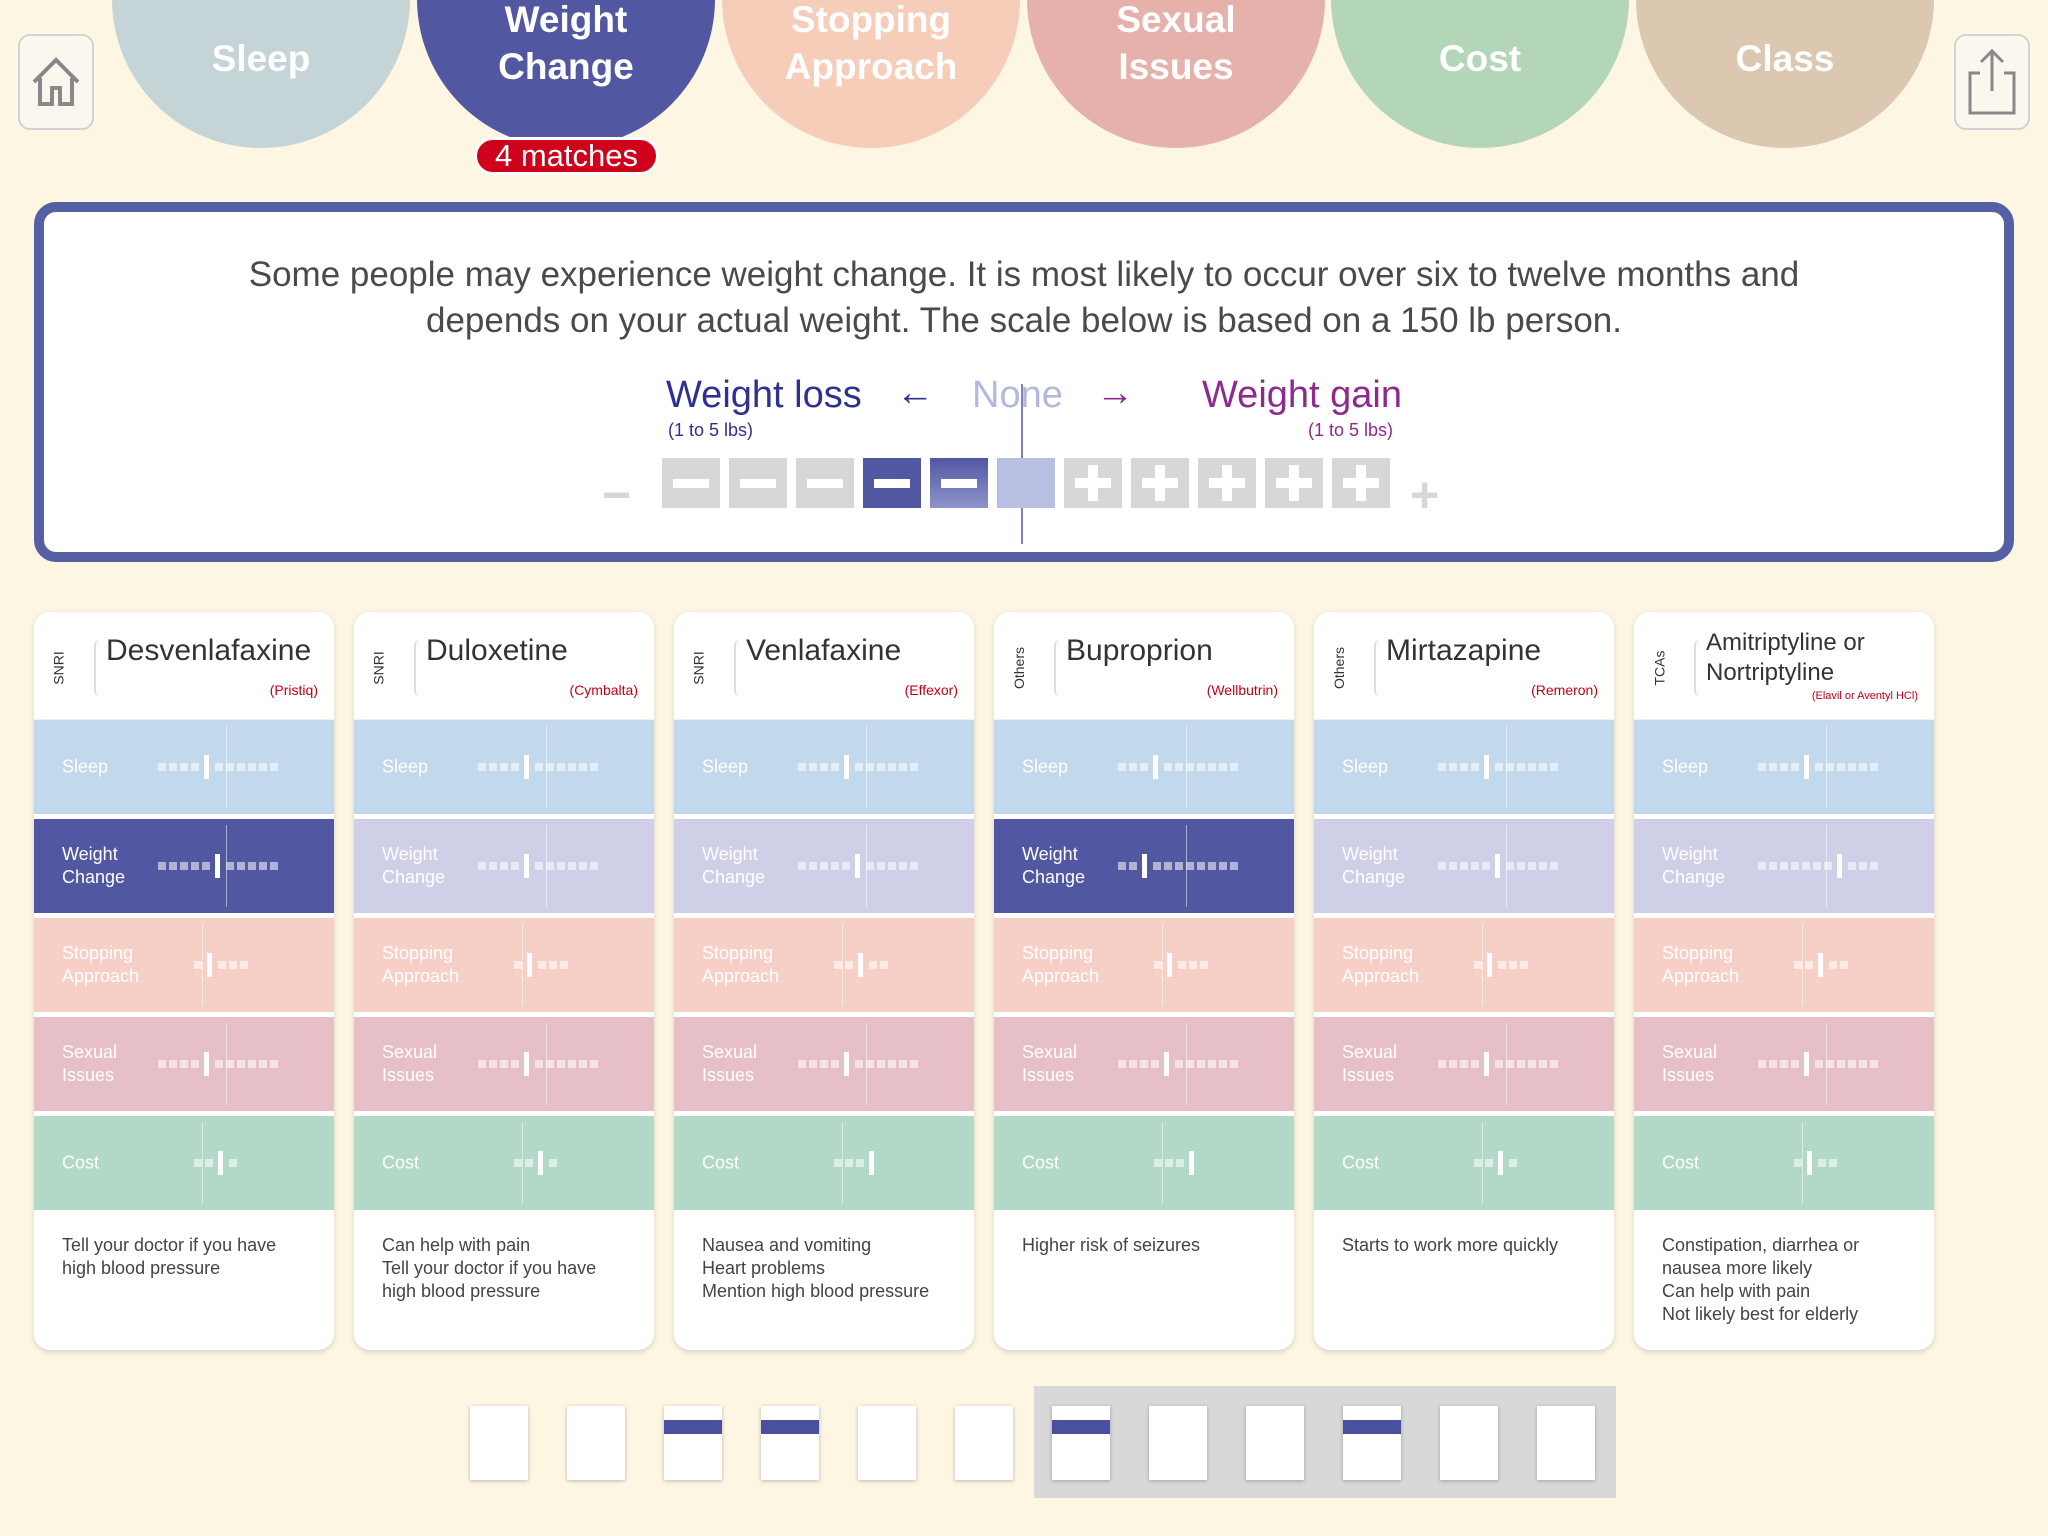 The image size is (2048, 1536). I want to click on tab-sleep: Sleep, so click(261, 74).